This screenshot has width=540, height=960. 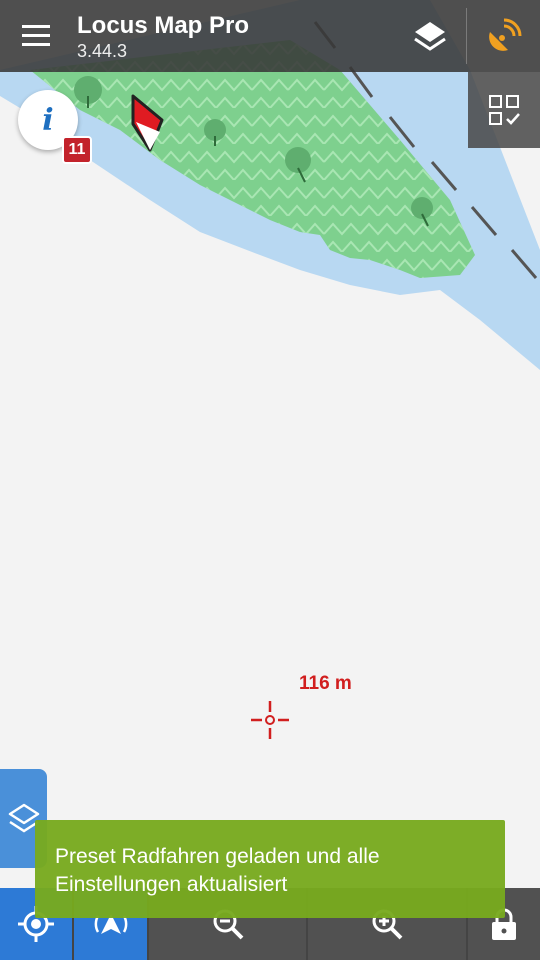 I want to click on app-bar: Locus Map Pro 3.44.3, so click(x=270, y=36).